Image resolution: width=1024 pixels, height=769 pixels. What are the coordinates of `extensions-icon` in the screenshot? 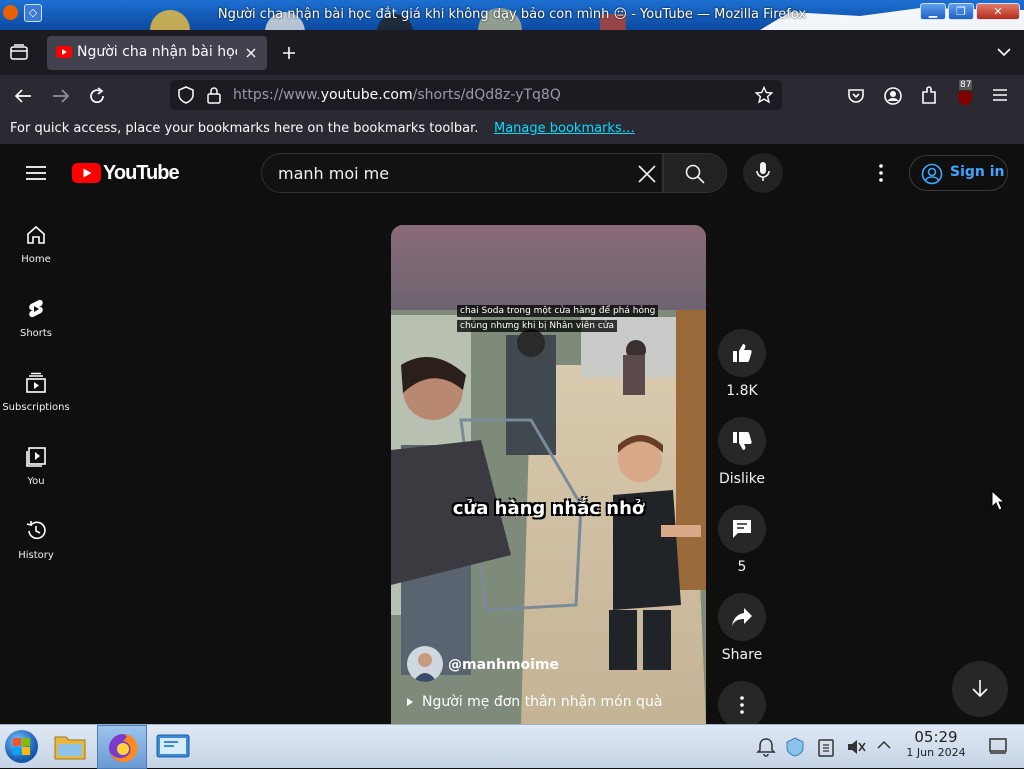 It's located at (929, 96).